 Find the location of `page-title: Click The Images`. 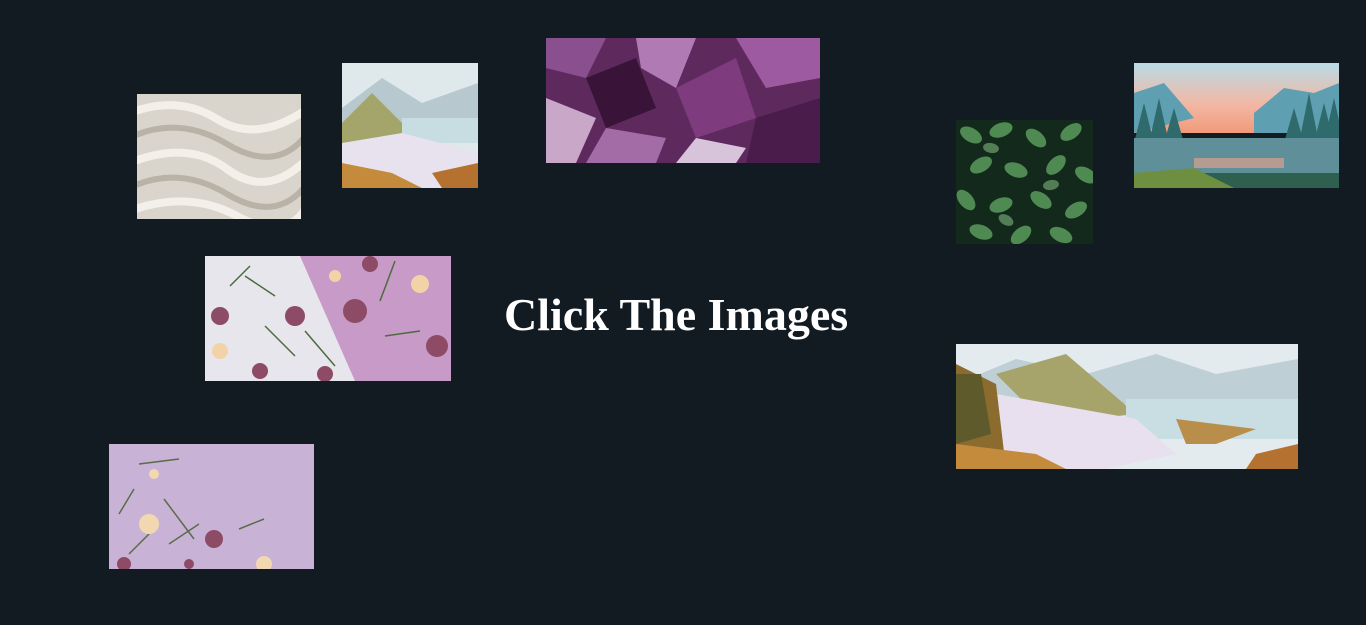

page-title: Click The Images is located at coordinates (676, 314).